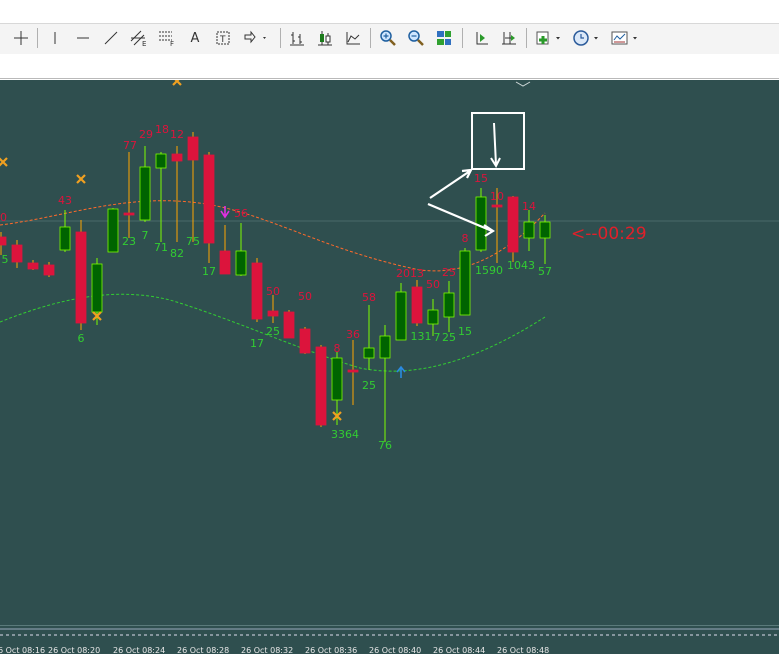 This screenshot has height=655, width=779. I want to click on price-label-red: 14, so click(529, 206).